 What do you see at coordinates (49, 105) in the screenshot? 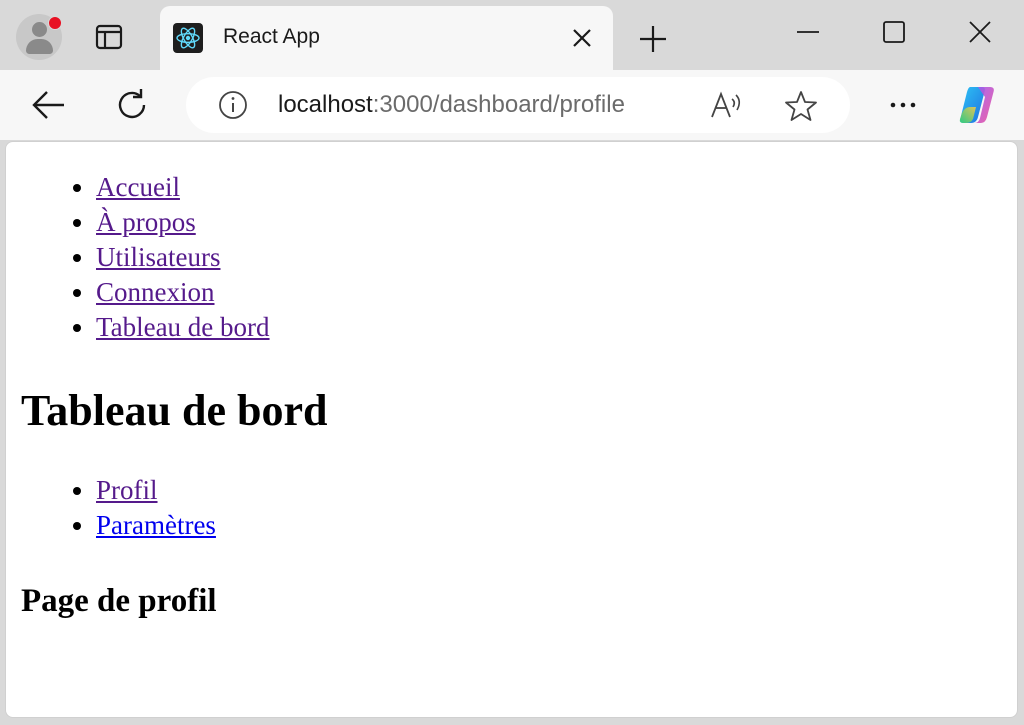
I see `arrow-left-icon` at bounding box center [49, 105].